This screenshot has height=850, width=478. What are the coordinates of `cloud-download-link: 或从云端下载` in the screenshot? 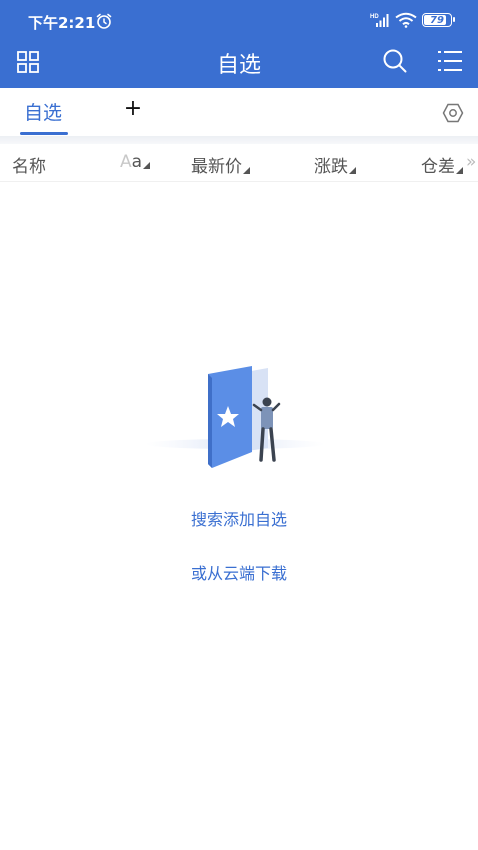 It's located at (239, 572).